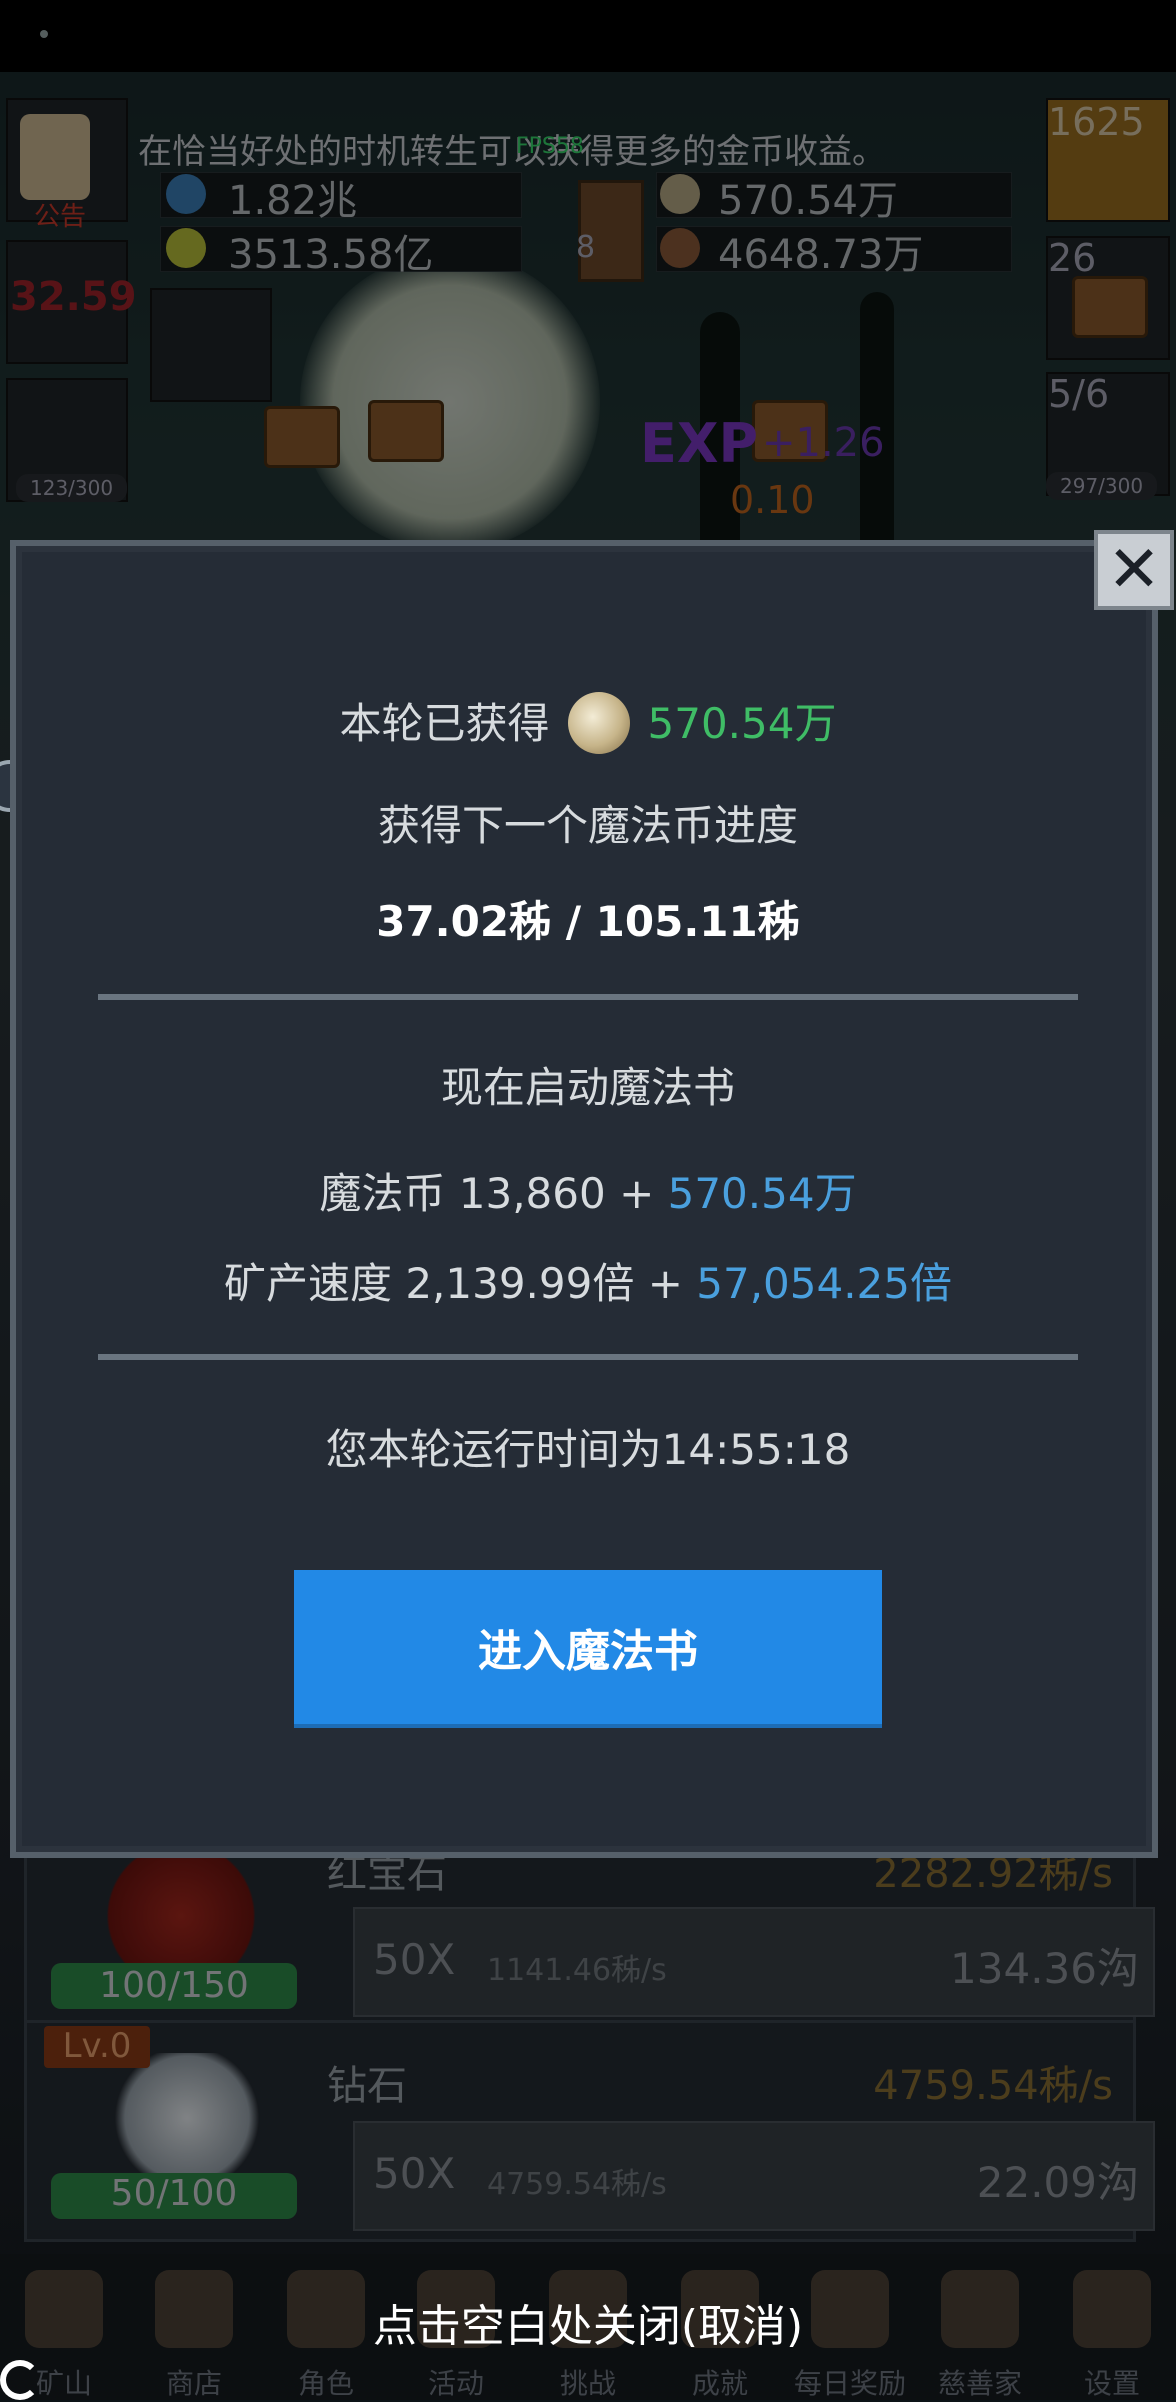 This screenshot has height=2402, width=1176. What do you see at coordinates (588, 1449) in the screenshot?
I see `runtime-text: 您本轮运行时间为14:55:18` at bounding box center [588, 1449].